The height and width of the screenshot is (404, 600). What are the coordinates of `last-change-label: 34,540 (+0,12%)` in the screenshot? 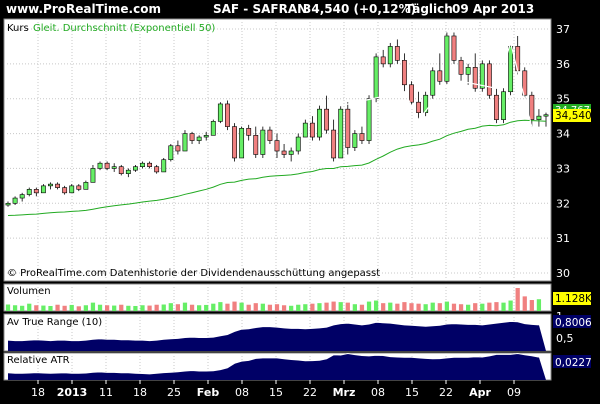 It's located at (359, 9).